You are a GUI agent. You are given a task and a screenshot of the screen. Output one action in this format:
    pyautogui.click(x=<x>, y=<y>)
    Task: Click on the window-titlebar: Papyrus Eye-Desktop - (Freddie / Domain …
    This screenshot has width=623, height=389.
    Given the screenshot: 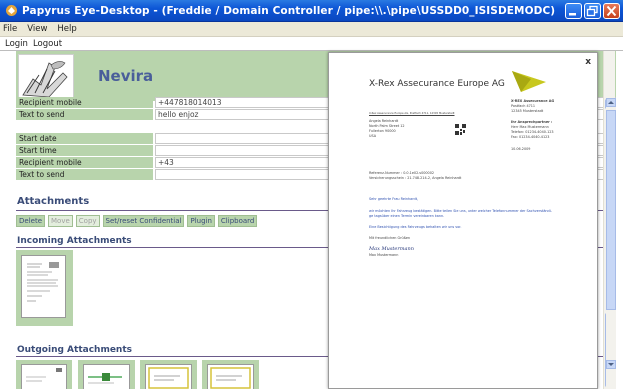 What is the action you would take?
    pyautogui.click(x=311, y=11)
    